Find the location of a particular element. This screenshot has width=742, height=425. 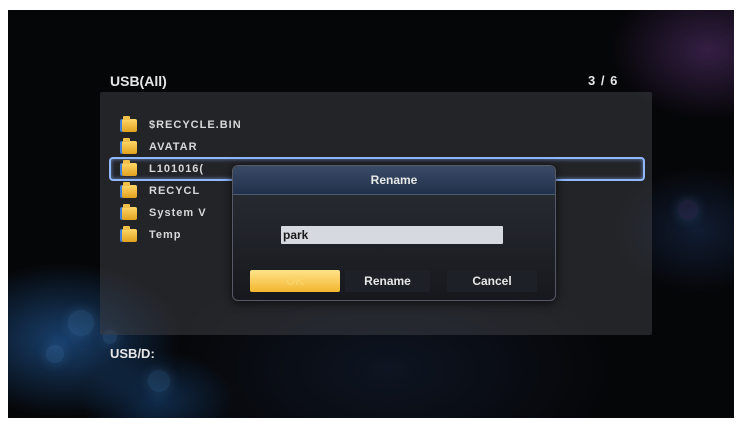

dialog-title: Rename is located at coordinates (394, 180).